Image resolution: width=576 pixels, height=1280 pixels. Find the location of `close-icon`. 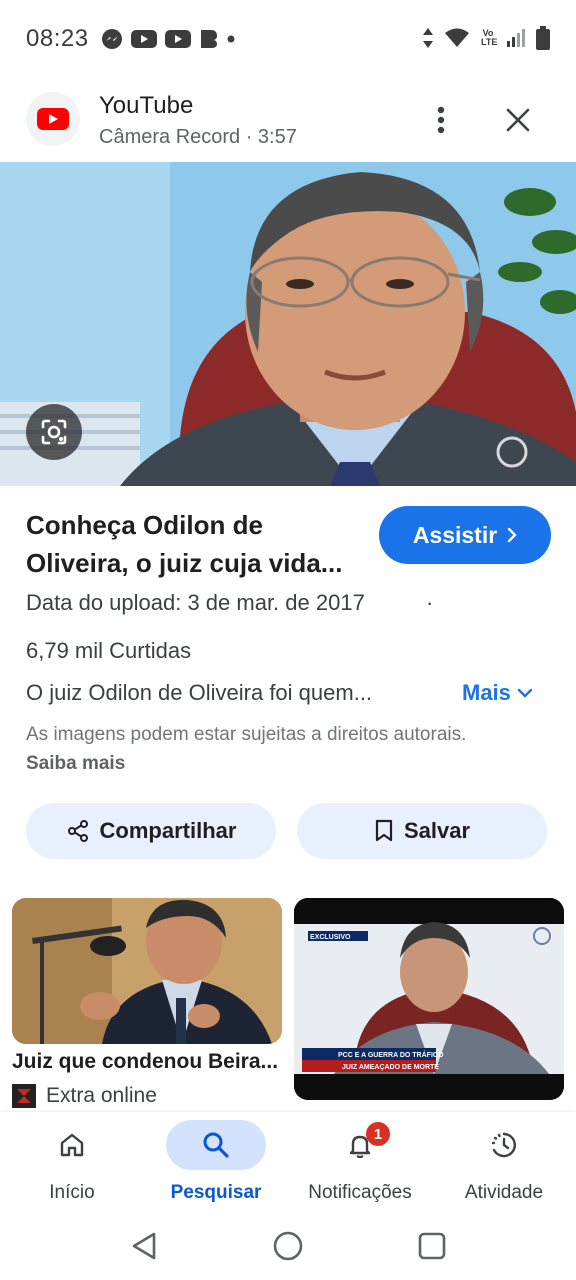

close-icon is located at coordinates (518, 120).